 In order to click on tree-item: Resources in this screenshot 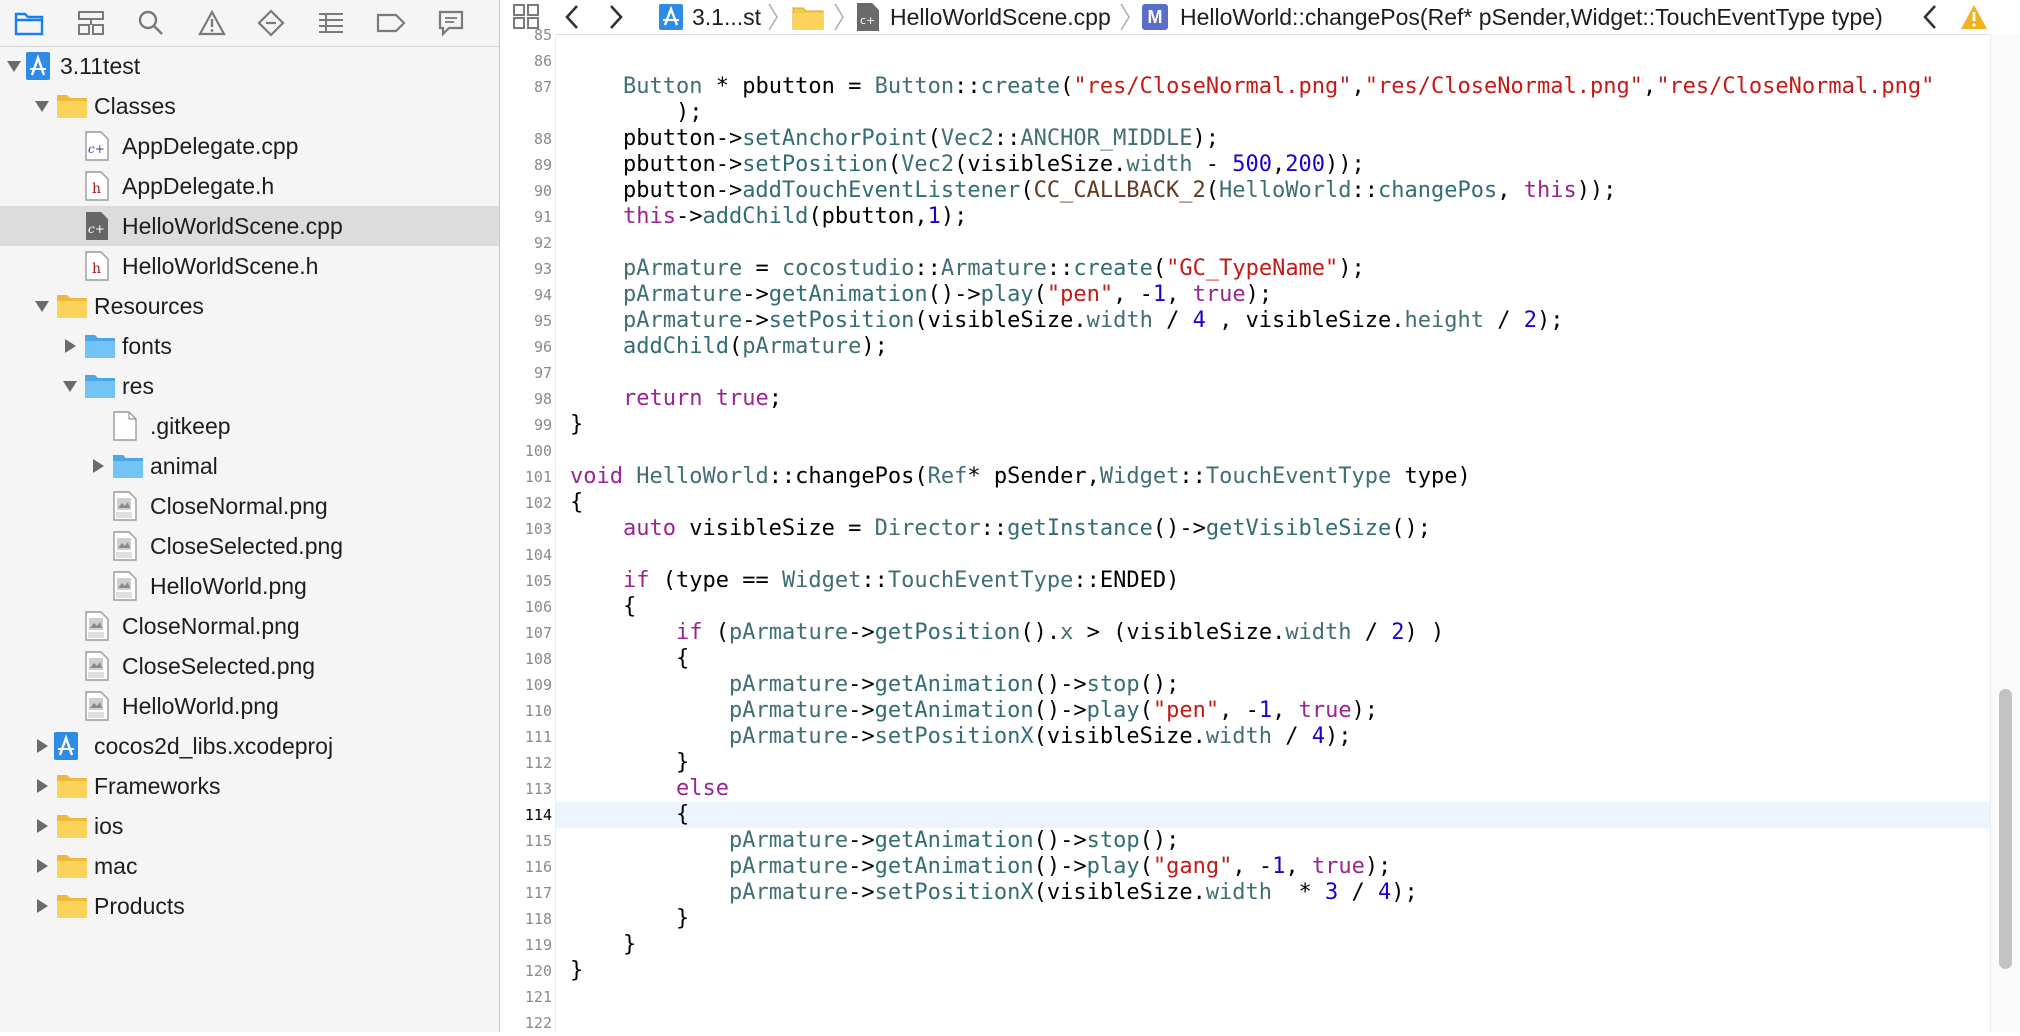, I will do `click(249, 306)`.